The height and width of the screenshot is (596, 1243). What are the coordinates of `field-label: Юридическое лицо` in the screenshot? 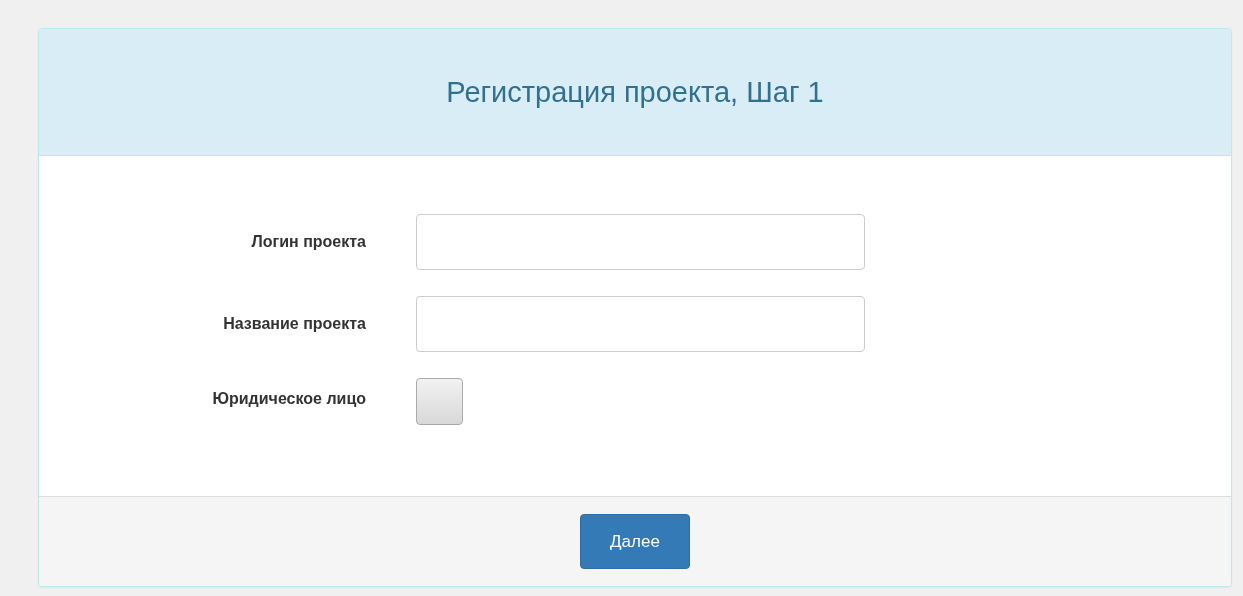 It's located at (289, 398).